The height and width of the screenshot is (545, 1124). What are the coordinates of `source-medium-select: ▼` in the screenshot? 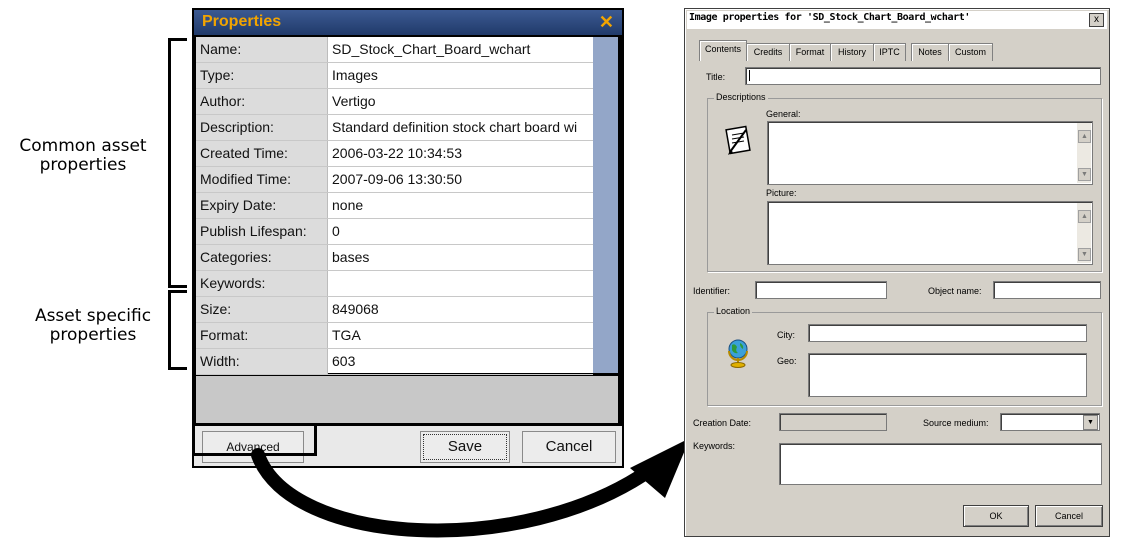 It's located at (1050, 422).